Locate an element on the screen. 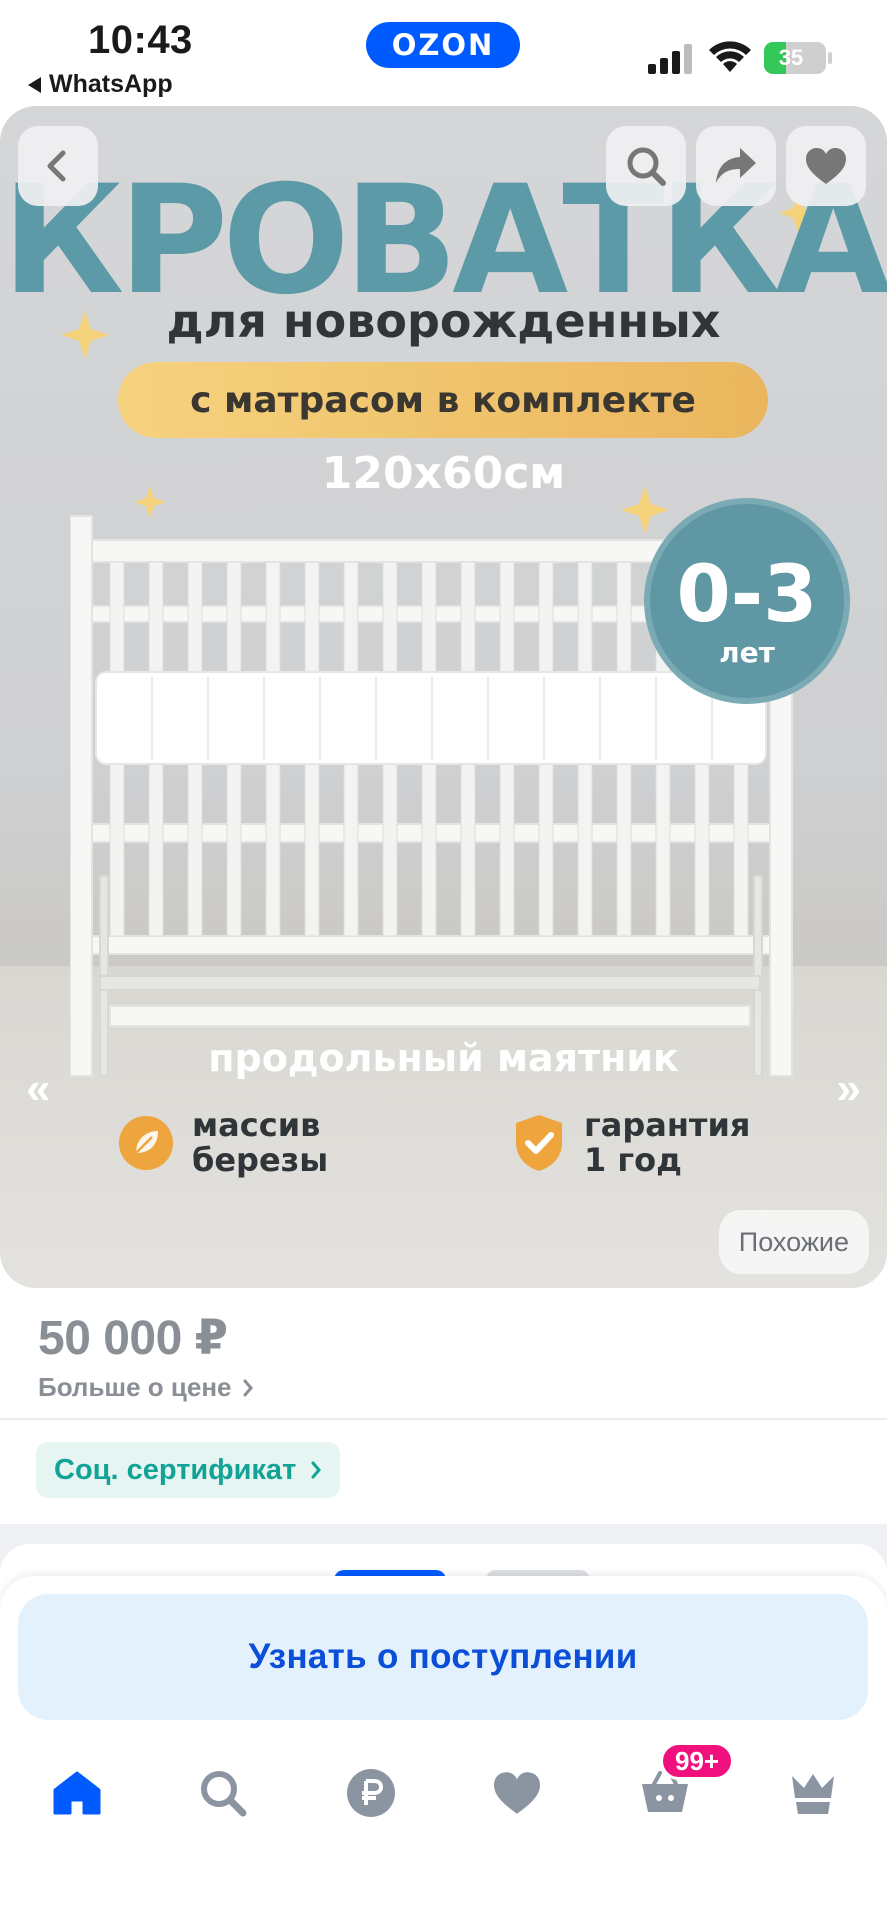 The width and height of the screenshot is (887, 1920). social-certificate-tag: Соц. сертификат is located at coordinates (188, 1470).